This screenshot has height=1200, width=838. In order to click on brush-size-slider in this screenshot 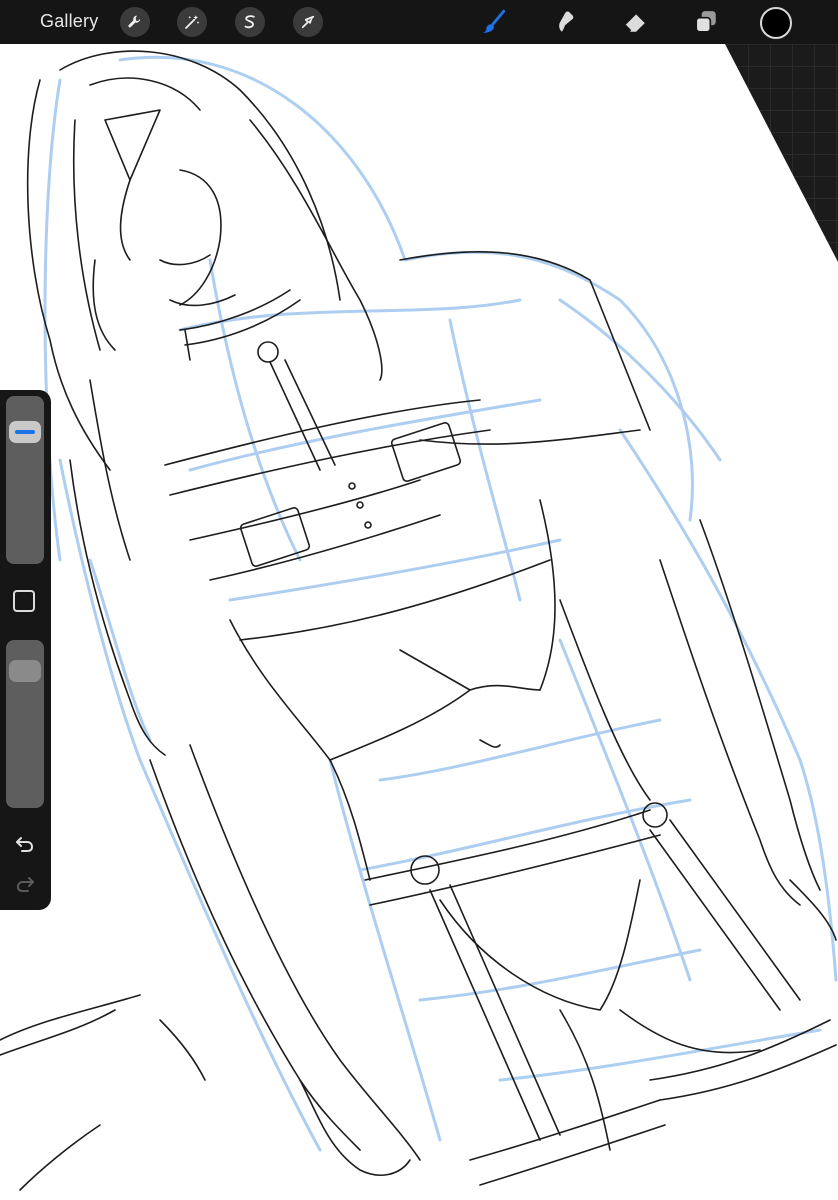, I will do `click(25, 480)`.